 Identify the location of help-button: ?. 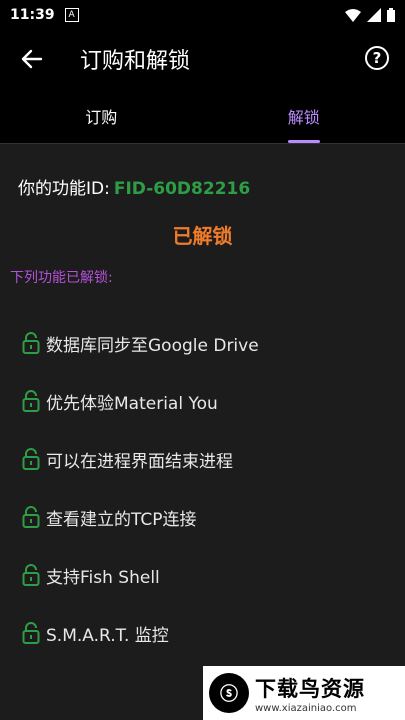
(377, 58).